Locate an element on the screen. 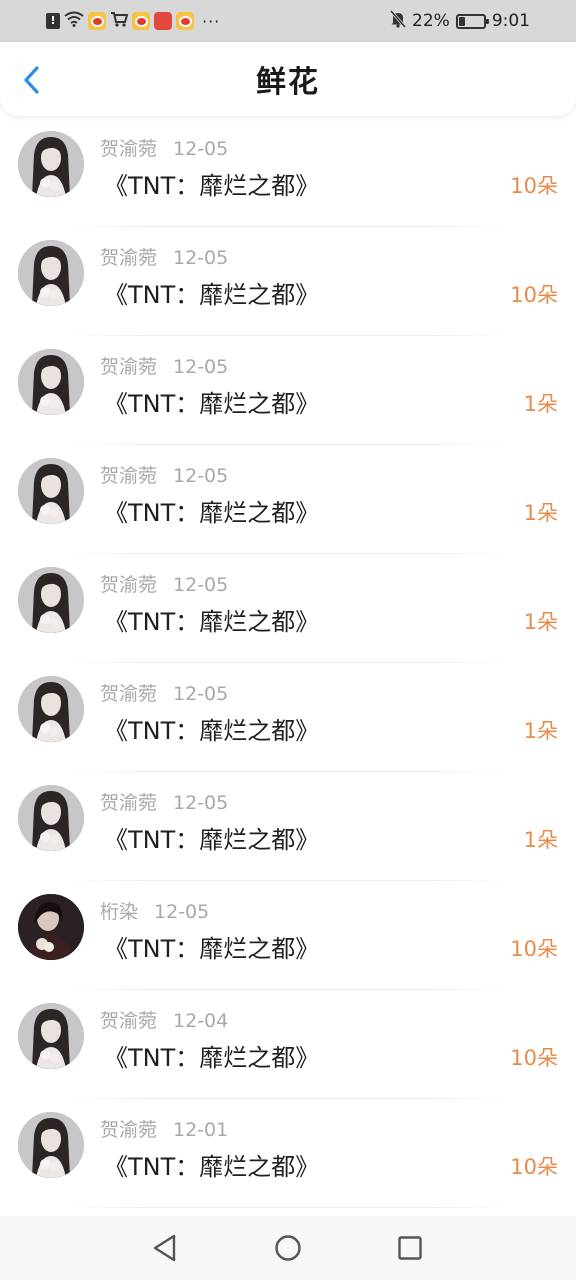 The image size is (576, 1280). cart-icon is located at coordinates (119, 21).